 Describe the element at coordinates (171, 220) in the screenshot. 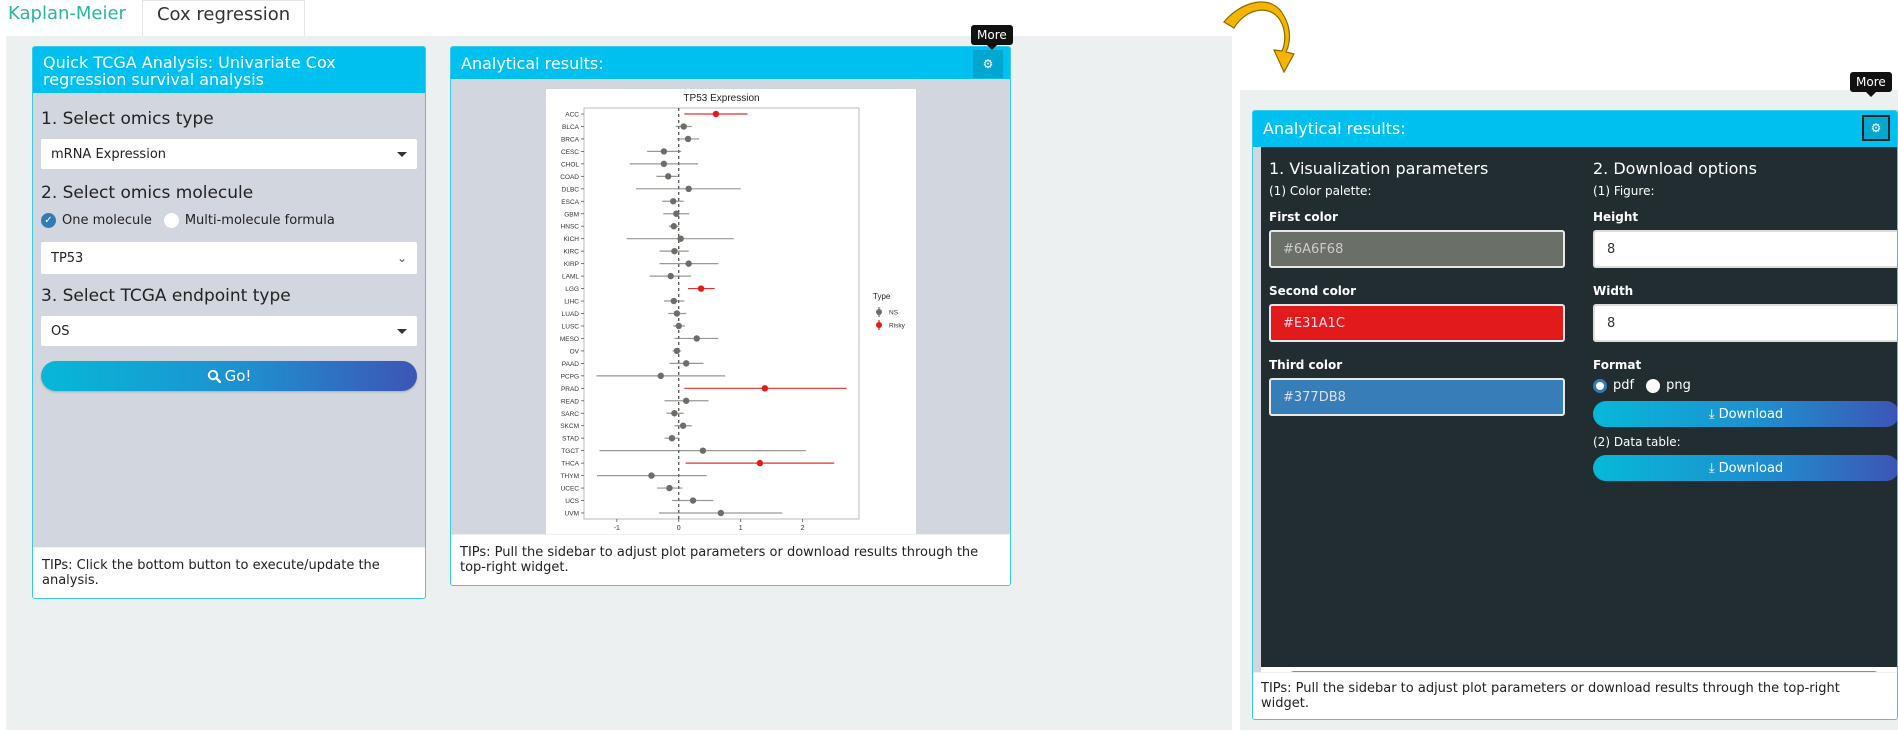

I see `radio-multi-molecule` at that location.